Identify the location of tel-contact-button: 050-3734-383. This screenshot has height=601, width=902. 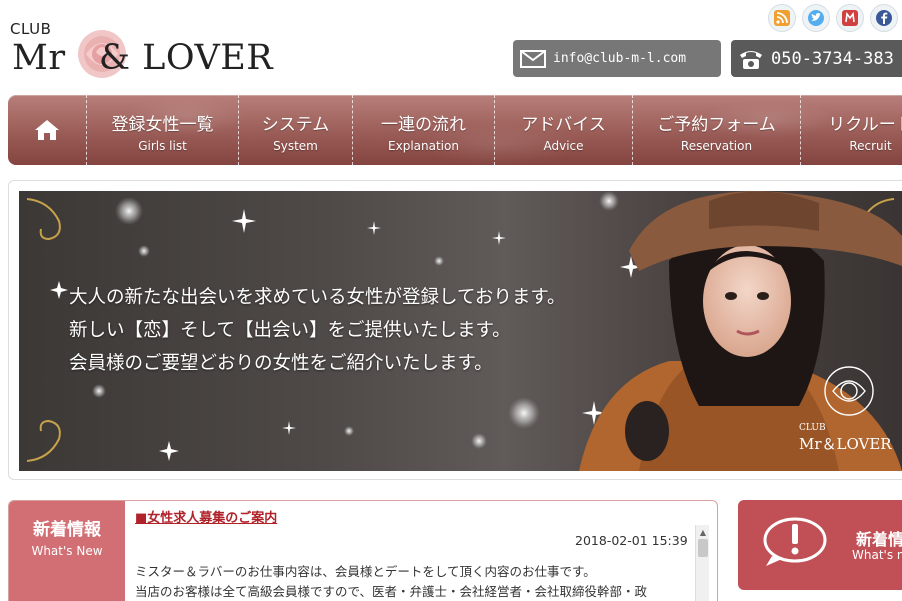
(816, 58).